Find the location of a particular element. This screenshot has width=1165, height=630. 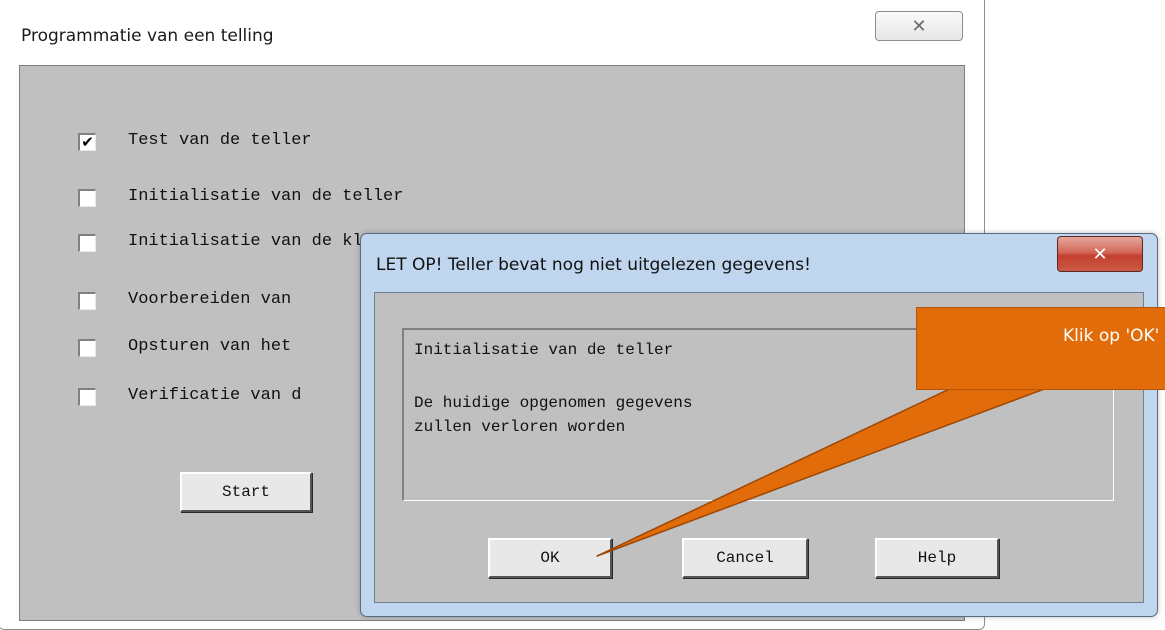

message-line: zullen verloren worden is located at coordinates (520, 427).